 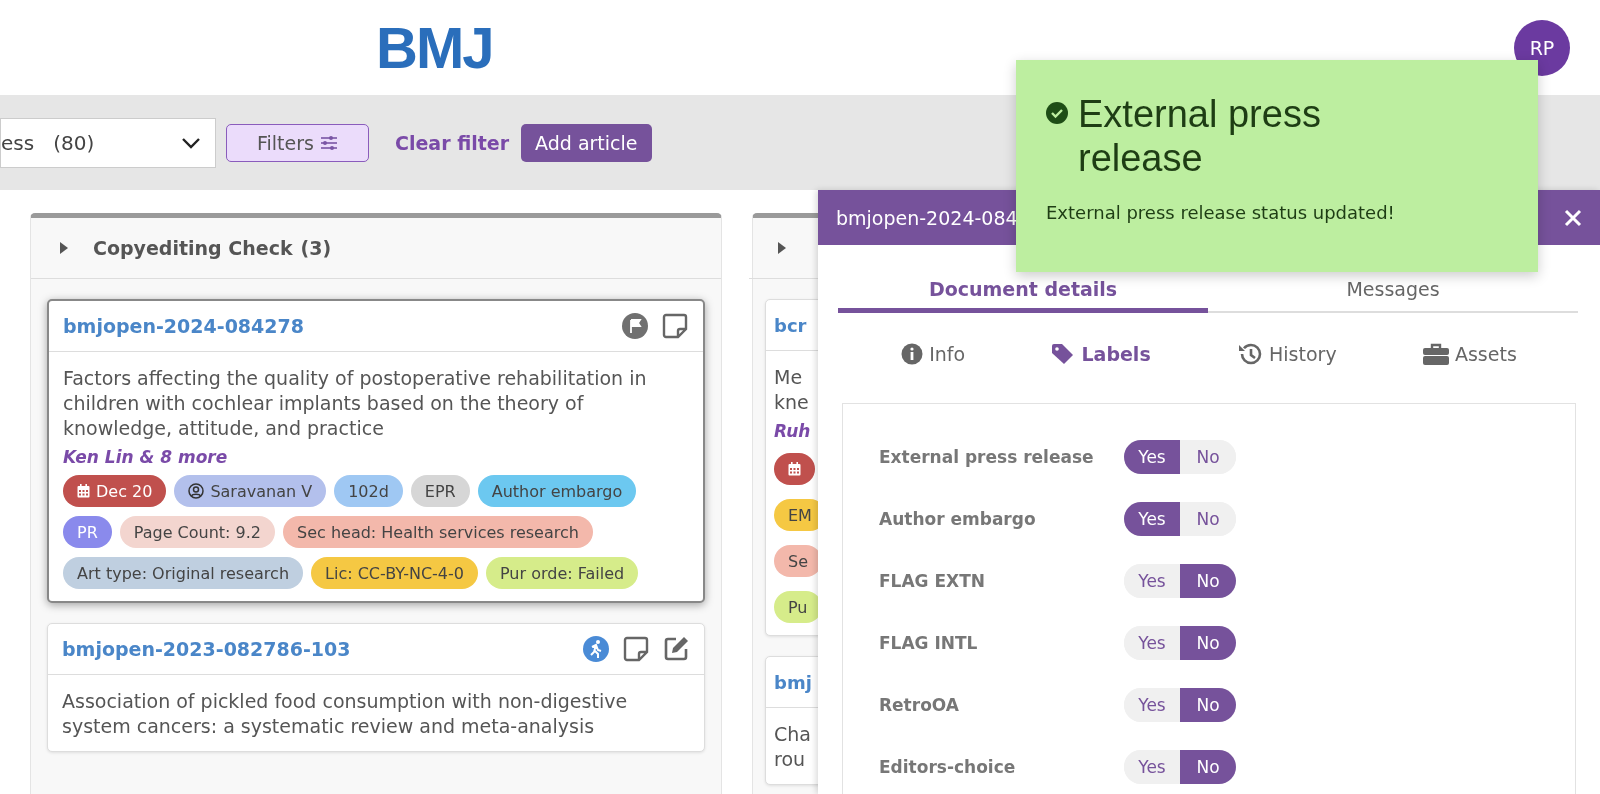 I want to click on authors-link: Ken Lin & 8 more, so click(x=376, y=457).